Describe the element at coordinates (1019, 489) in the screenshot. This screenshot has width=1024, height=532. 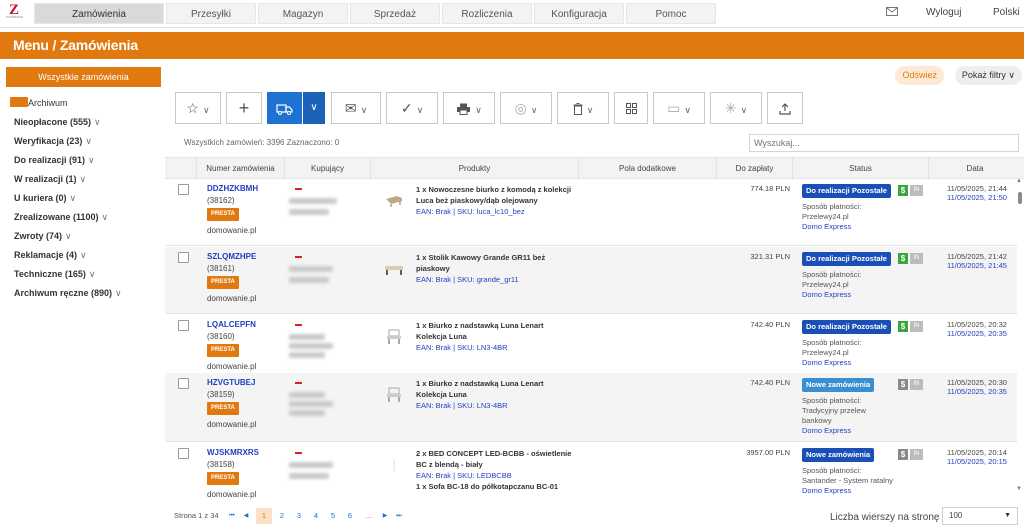
I see `scroll-down-icon: ▼` at that location.